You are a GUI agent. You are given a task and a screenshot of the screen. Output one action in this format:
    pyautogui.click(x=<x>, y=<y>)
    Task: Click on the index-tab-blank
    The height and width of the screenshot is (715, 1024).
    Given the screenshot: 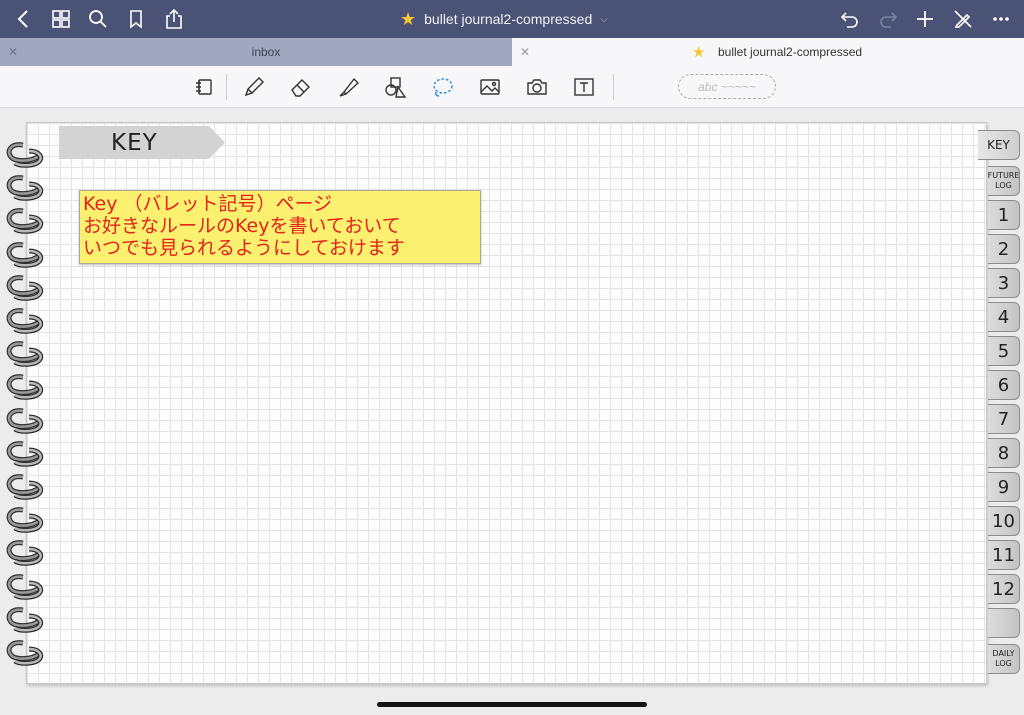 What is the action you would take?
    pyautogui.click(x=1004, y=623)
    